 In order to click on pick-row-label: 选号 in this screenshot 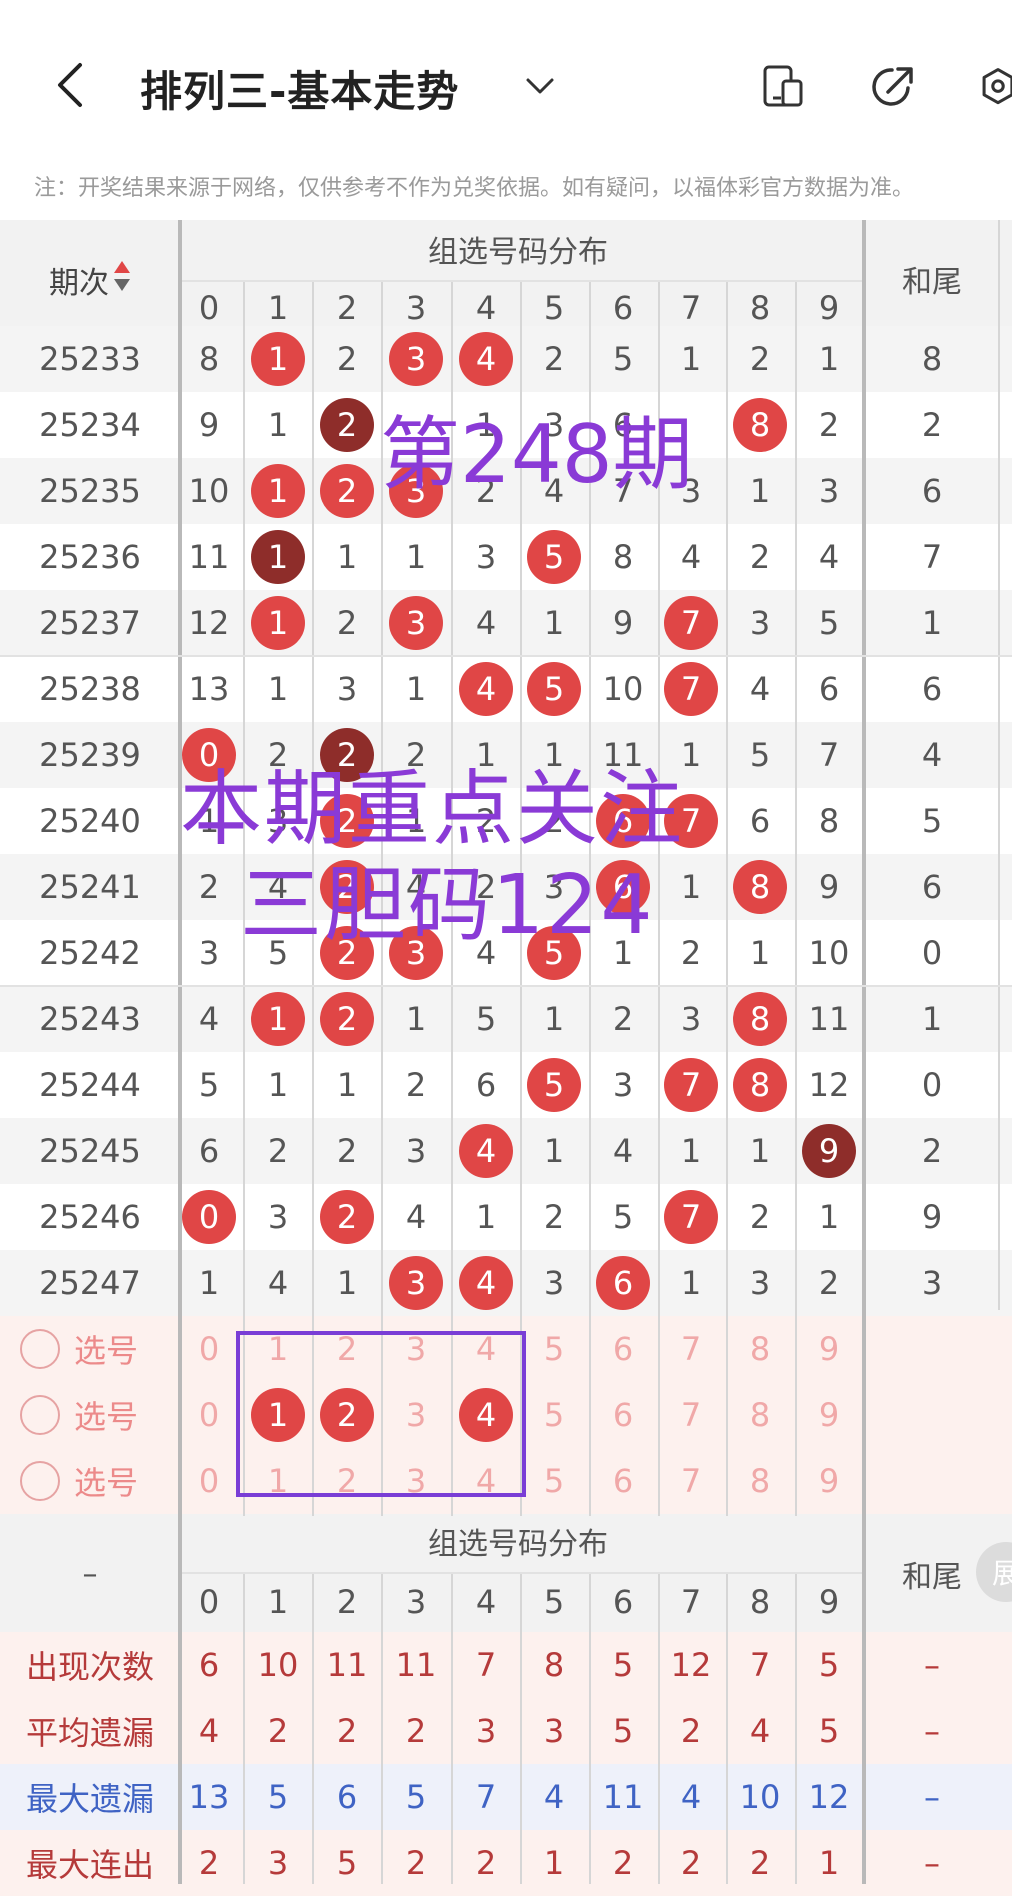, I will do `click(106, 1351)`.